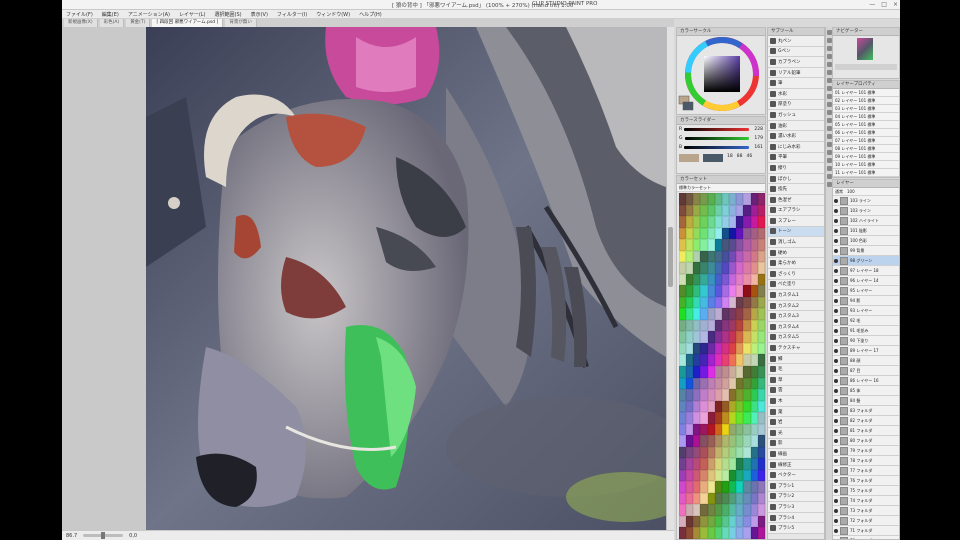 This screenshot has width=960, height=540. I want to click on layer-property-row: 06 レイヤー 101 標準, so click(866, 133).